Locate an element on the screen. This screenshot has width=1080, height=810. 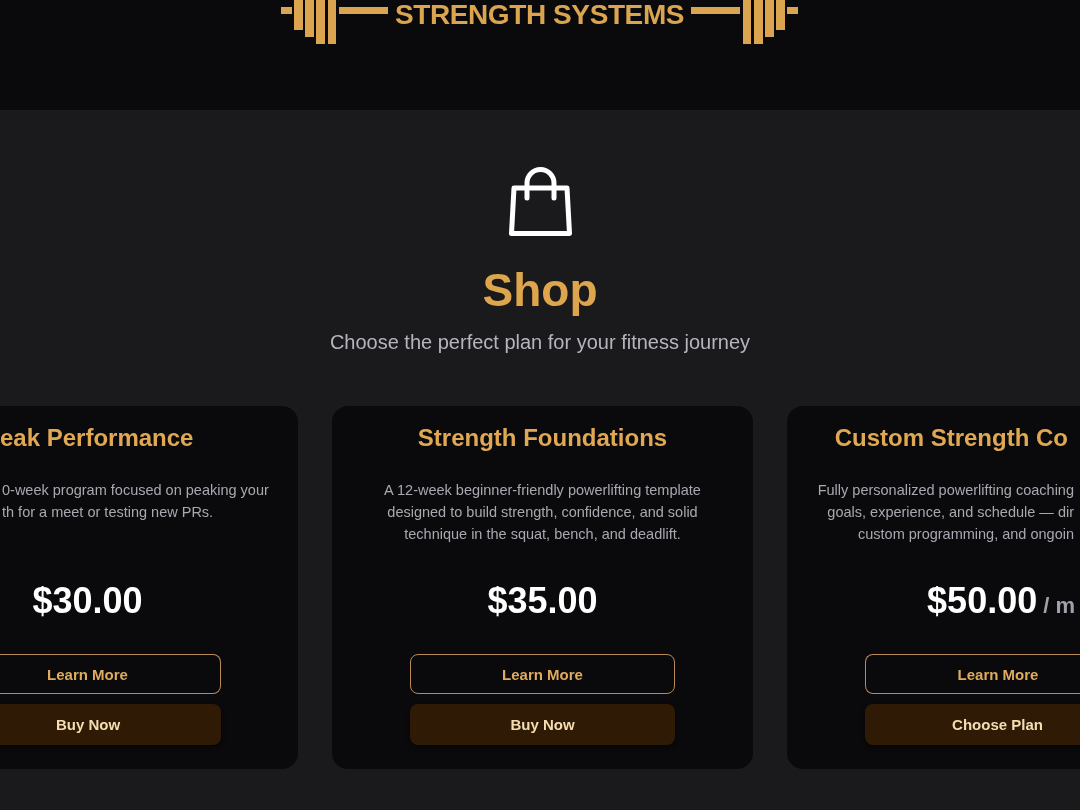
plan-description: A 12-week beginner-friendly powerlifting template designed to build strength, confidence, and solid technique in the squat, bench, and deadlift. is located at coordinates (542, 512).